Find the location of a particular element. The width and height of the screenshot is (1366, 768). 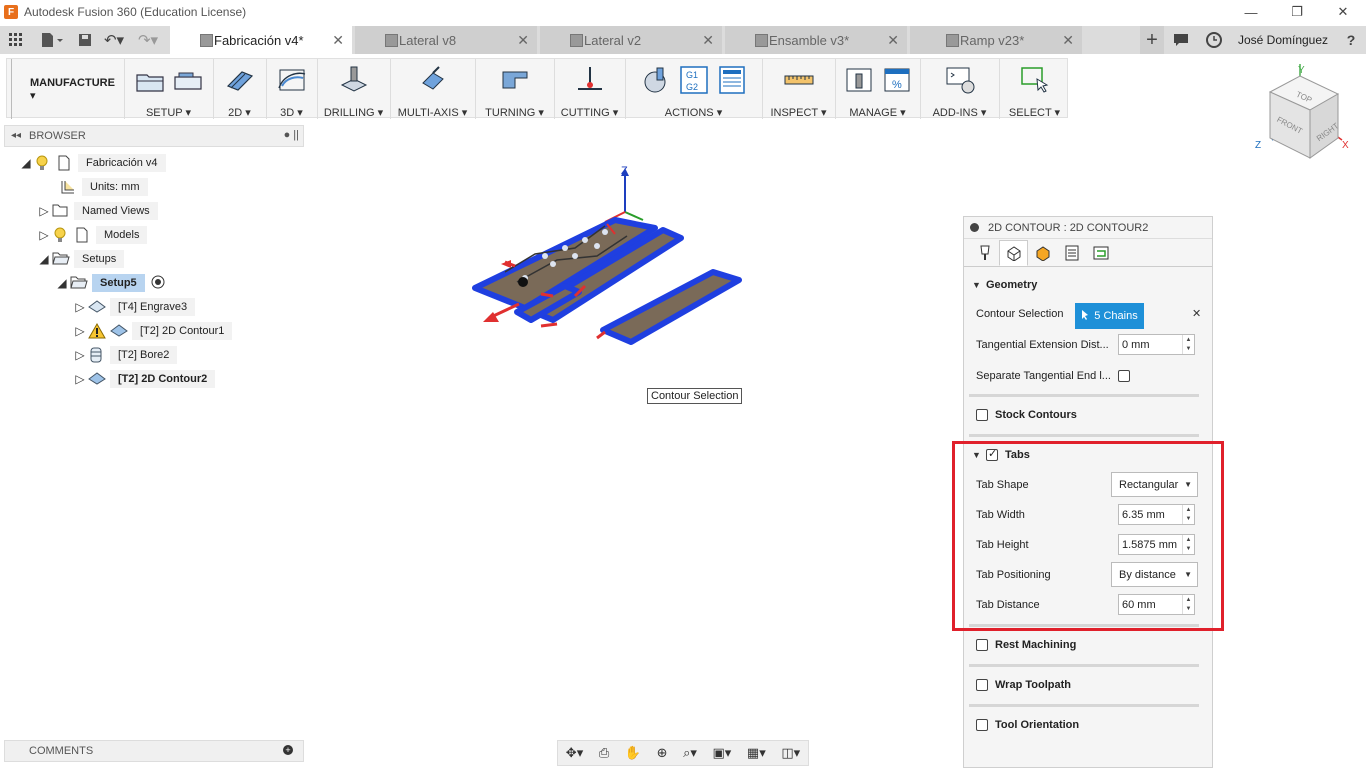

user-name: José Domínguez is located at coordinates (1283, 40).